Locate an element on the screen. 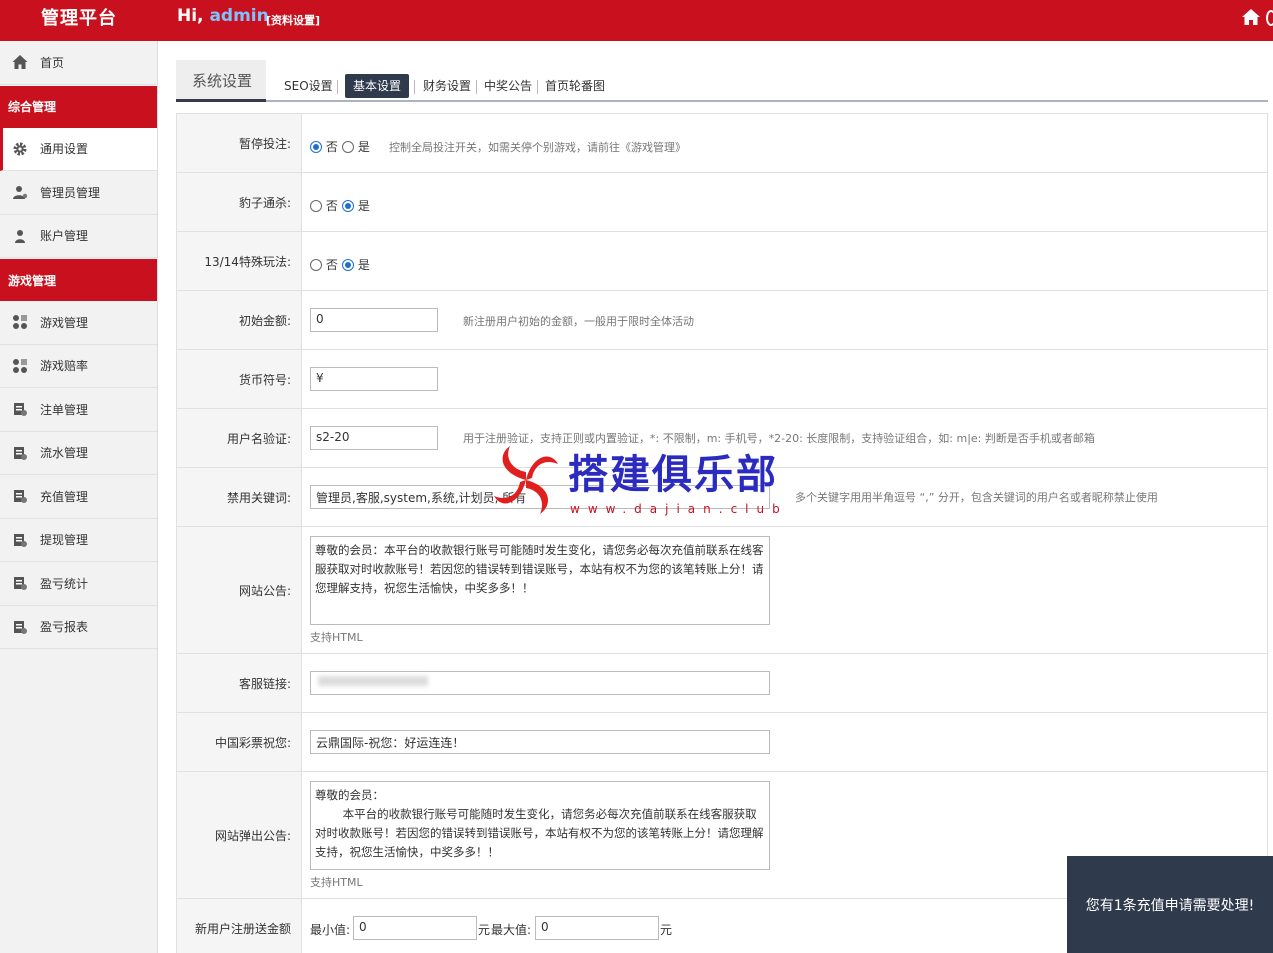  form-row-service-link: 客服链接: is located at coordinates (722, 683).